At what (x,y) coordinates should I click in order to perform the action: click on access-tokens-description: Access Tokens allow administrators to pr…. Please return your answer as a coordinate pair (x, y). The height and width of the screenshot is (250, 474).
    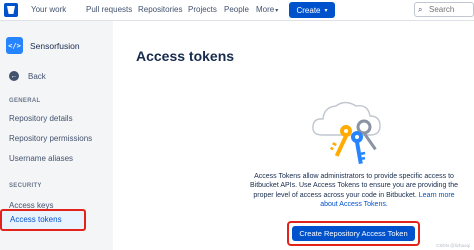
    Looking at the image, I should click on (354, 191).